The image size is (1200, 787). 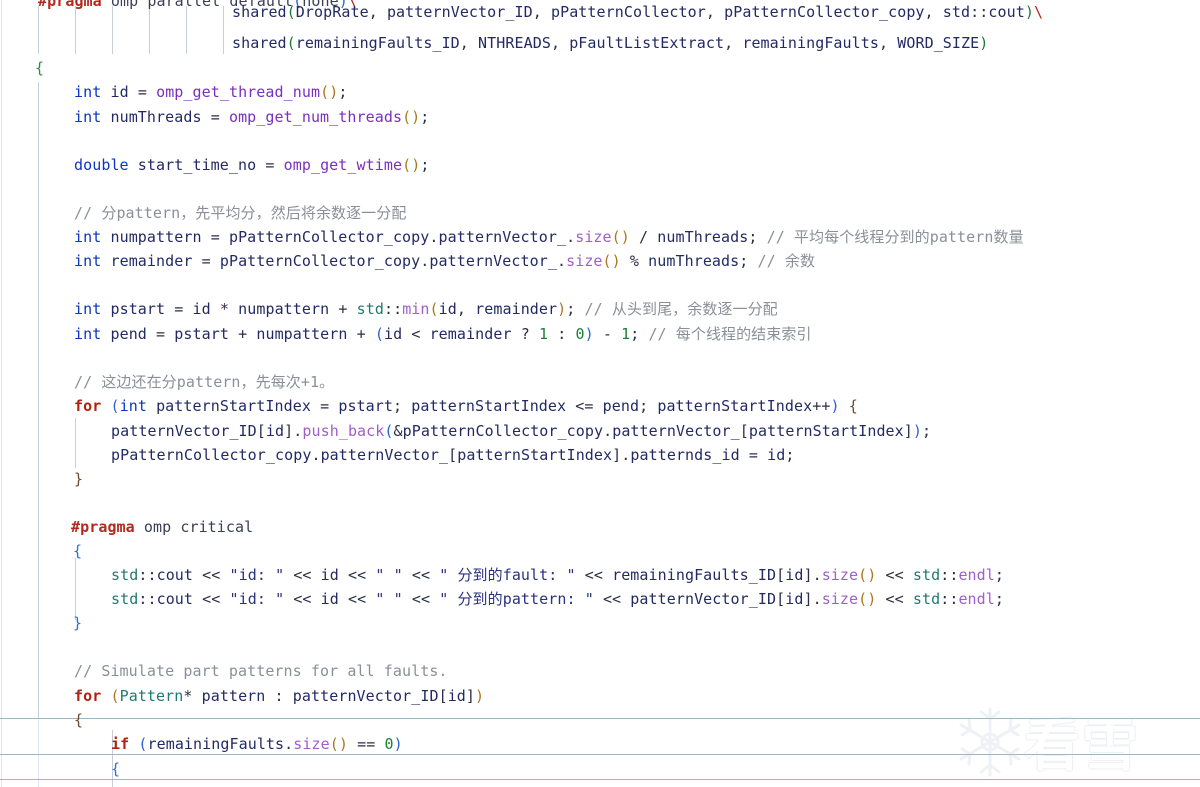 I want to click on code-line: #pragma omp critical, so click(x=162, y=527).